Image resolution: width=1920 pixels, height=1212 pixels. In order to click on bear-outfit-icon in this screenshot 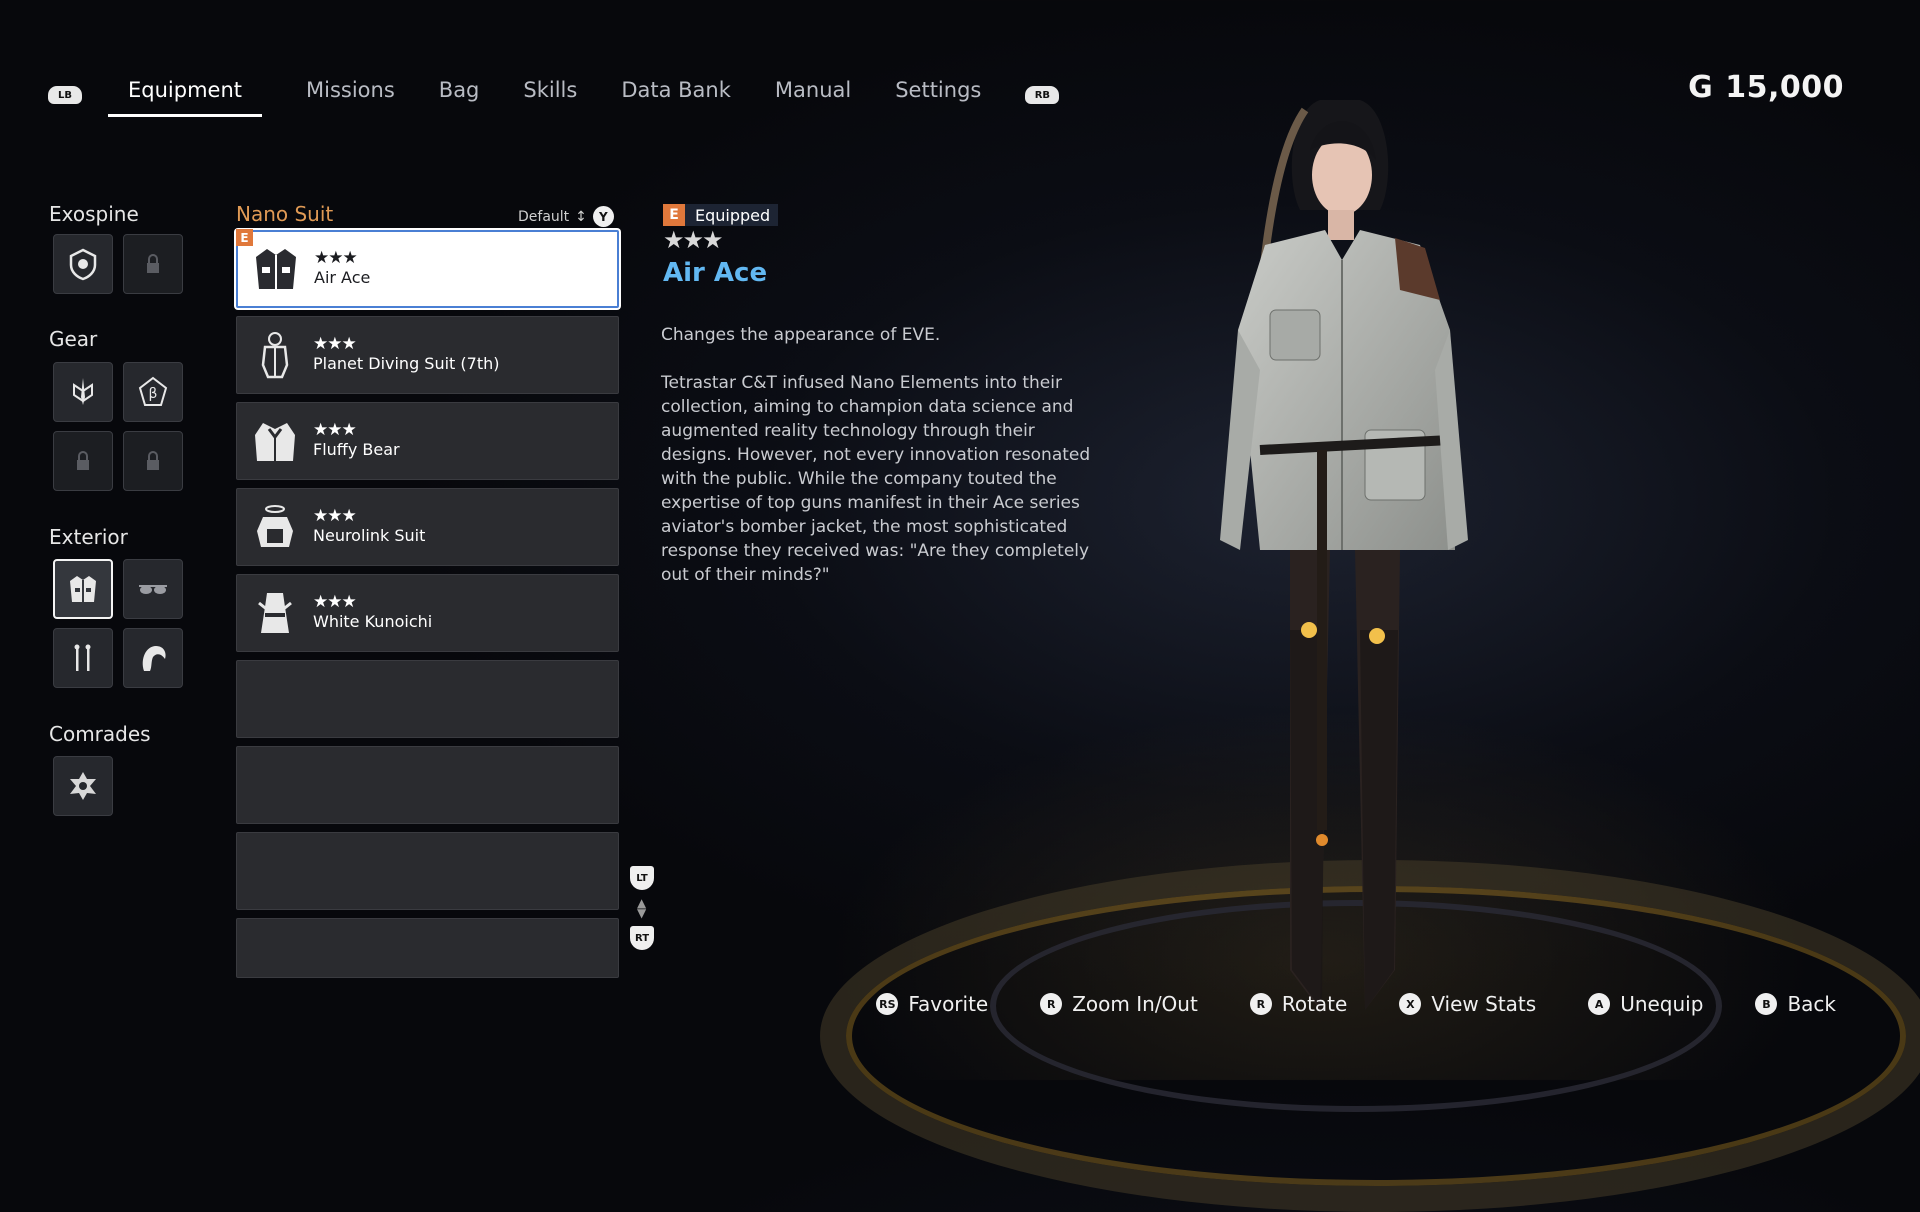, I will do `click(275, 442)`.